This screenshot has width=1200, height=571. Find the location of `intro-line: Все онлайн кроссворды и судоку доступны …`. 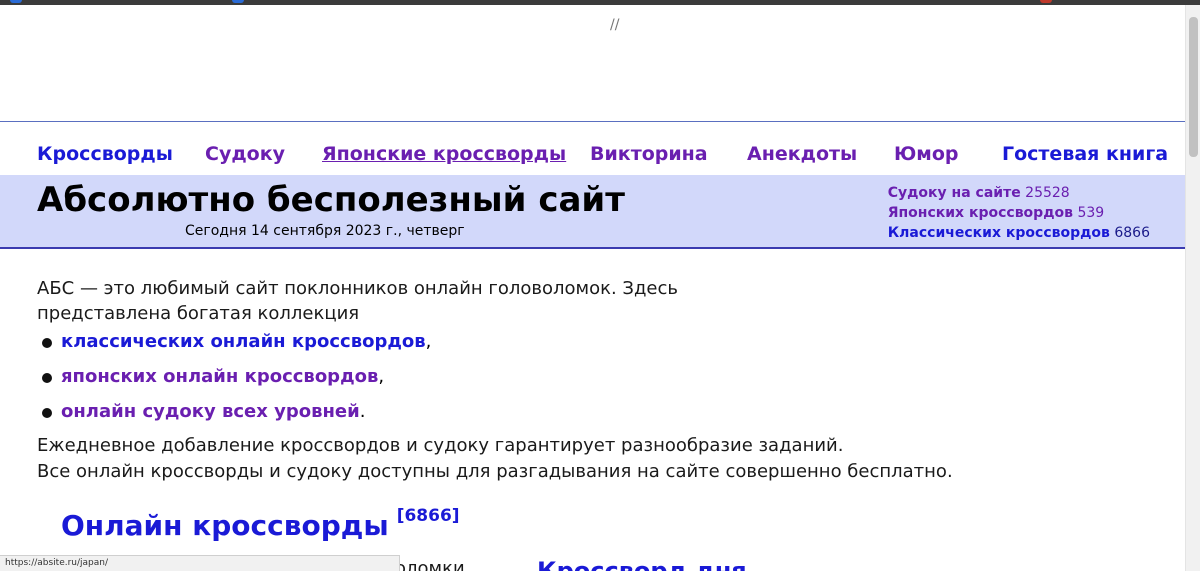

intro-line: Все онлайн кроссворды и судоку доступны … is located at coordinates (495, 471).